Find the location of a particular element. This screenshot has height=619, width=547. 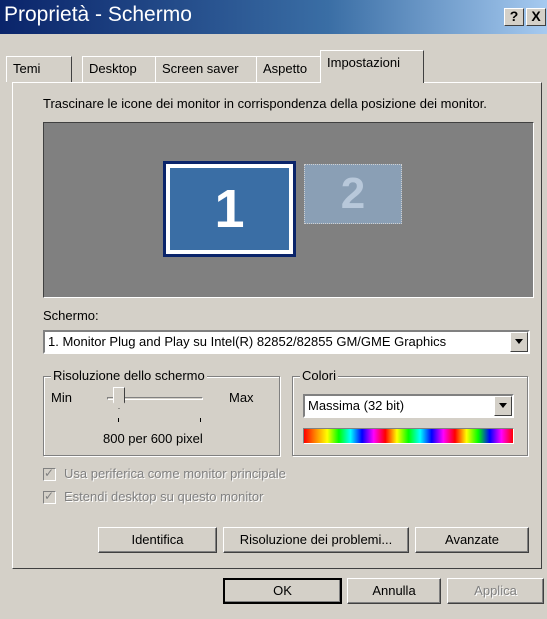

tab-impostazioni: Impostazioni is located at coordinates (372, 66).